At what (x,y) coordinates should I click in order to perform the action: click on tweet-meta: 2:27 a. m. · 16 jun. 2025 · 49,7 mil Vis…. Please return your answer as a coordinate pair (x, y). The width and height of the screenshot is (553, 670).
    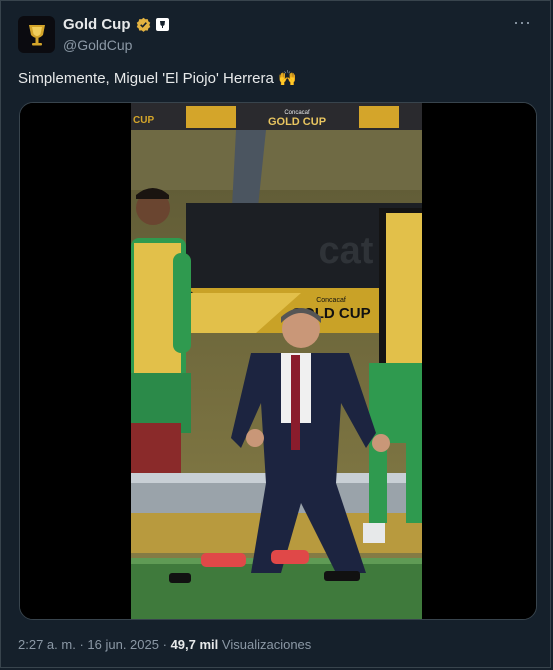
    Looking at the image, I should click on (164, 644).